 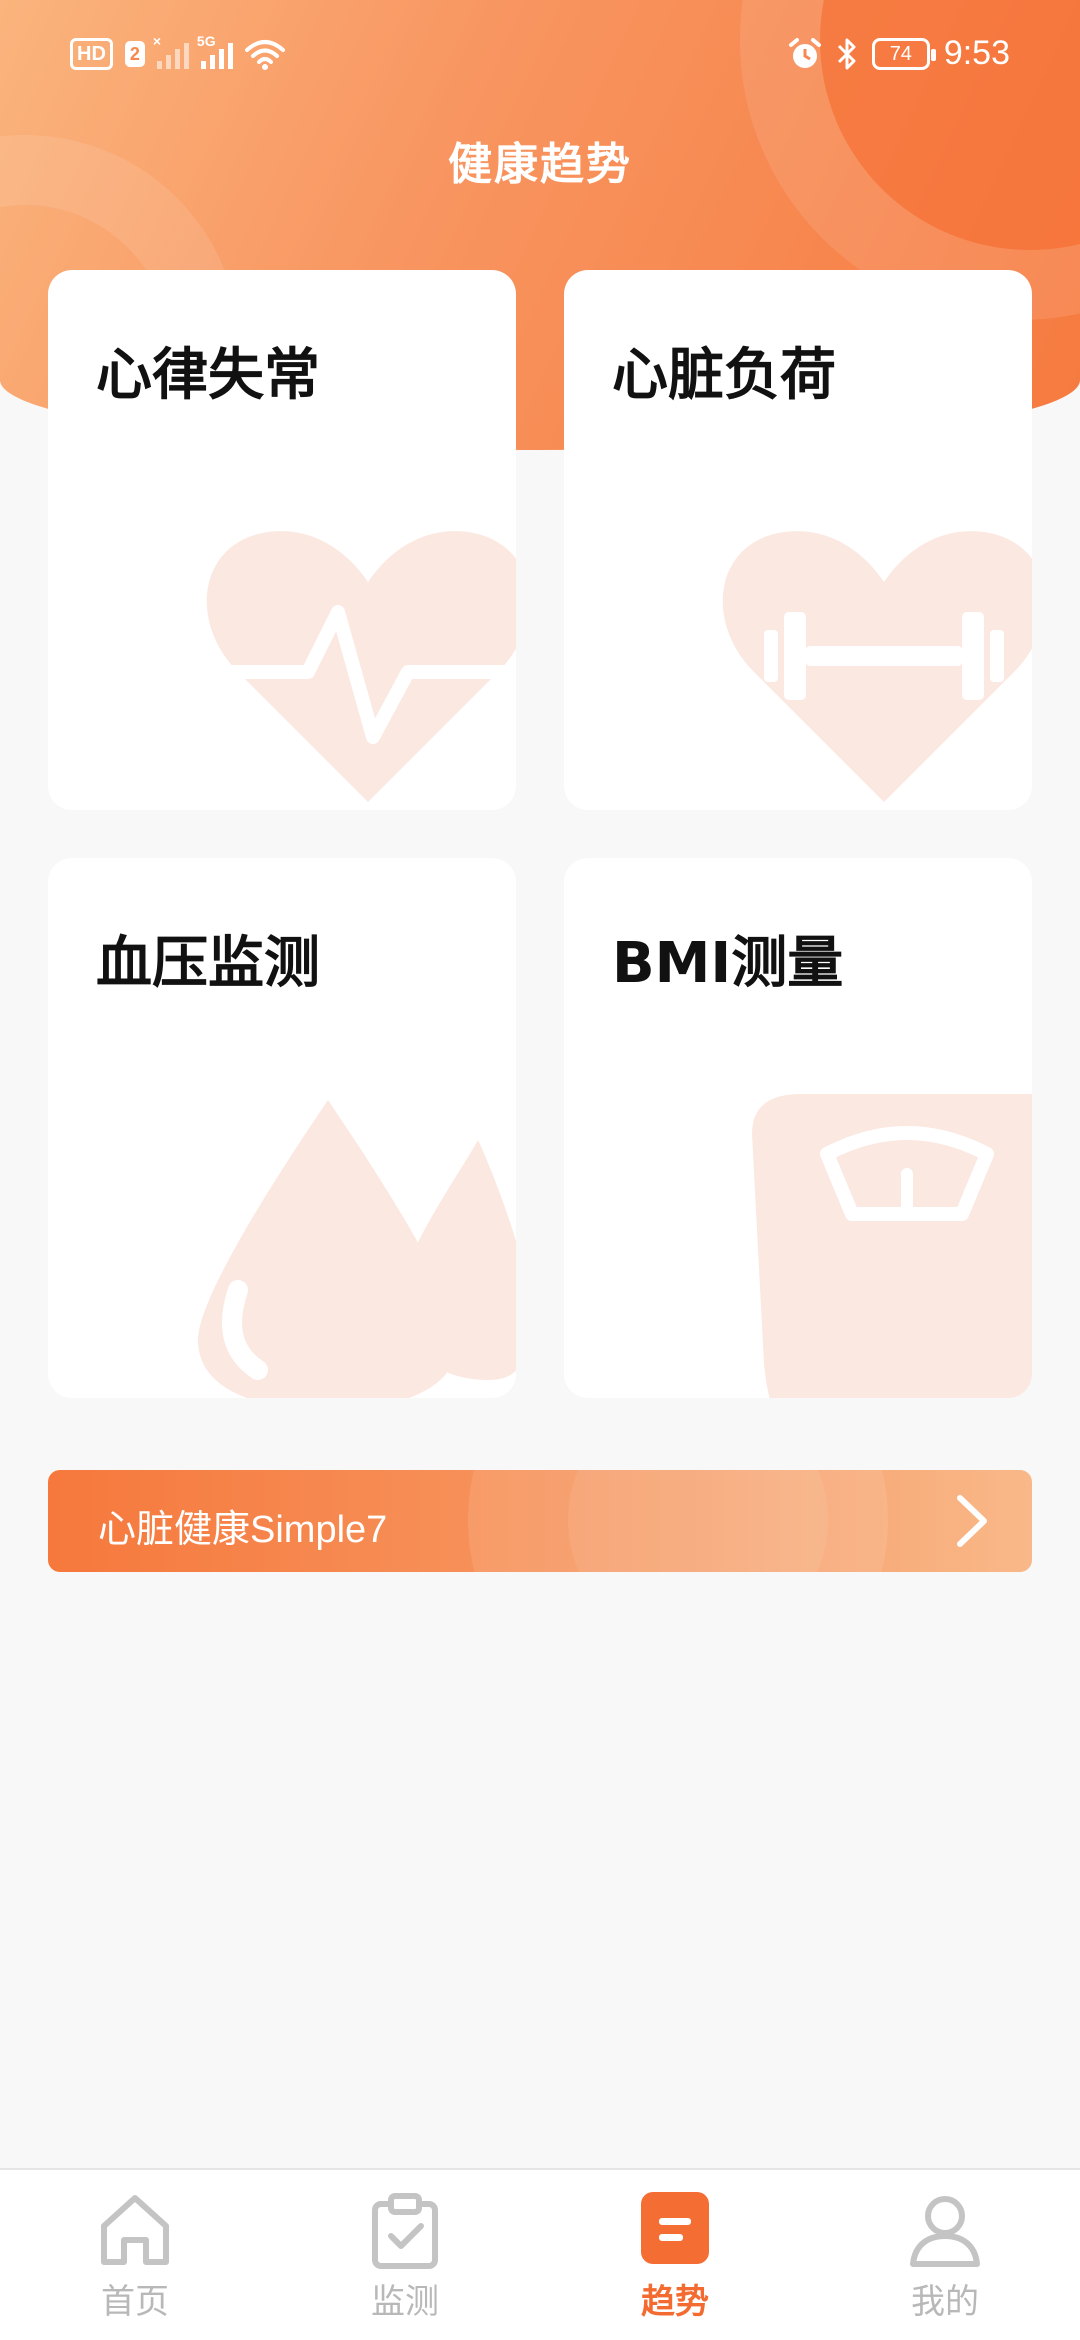 What do you see at coordinates (540, 60) in the screenshot?
I see `status-bar: HD 2 × 5G 74 9:53` at bounding box center [540, 60].